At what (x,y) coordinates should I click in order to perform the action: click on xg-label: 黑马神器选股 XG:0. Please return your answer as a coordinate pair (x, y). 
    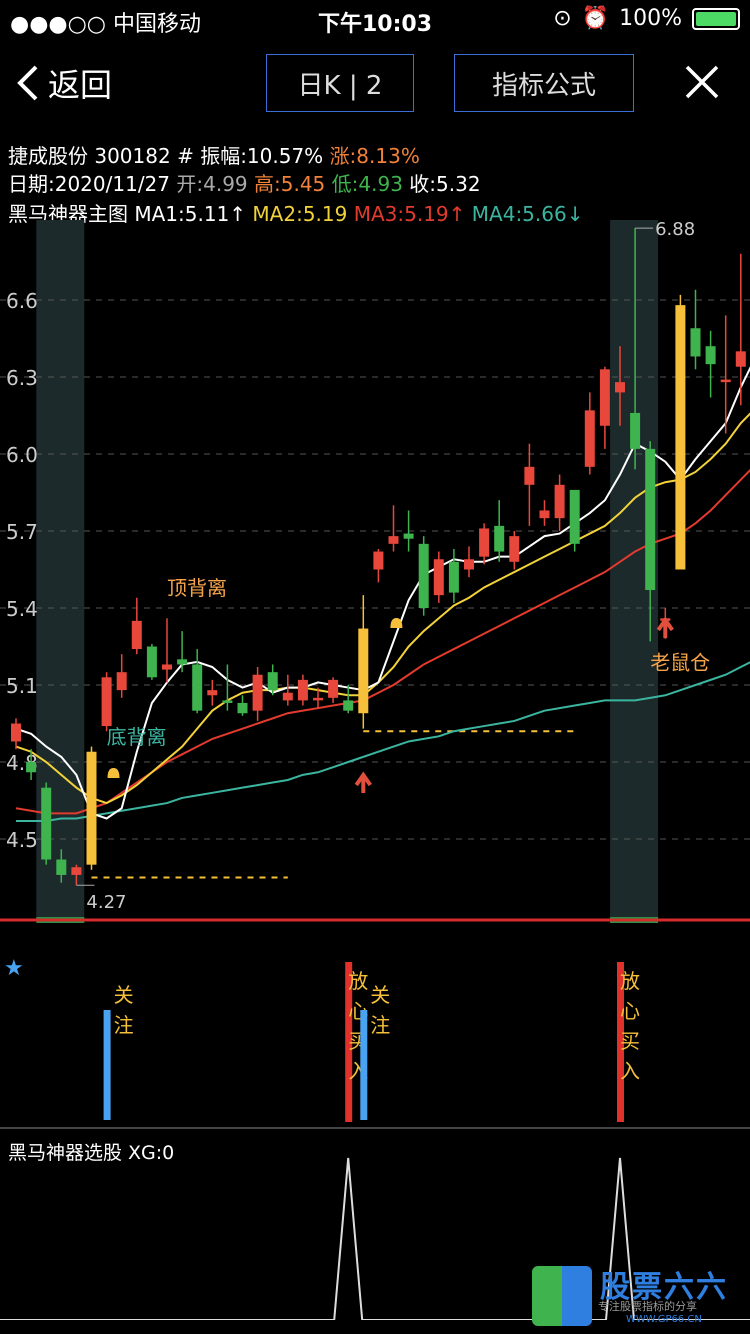
    Looking at the image, I should click on (91, 1153).